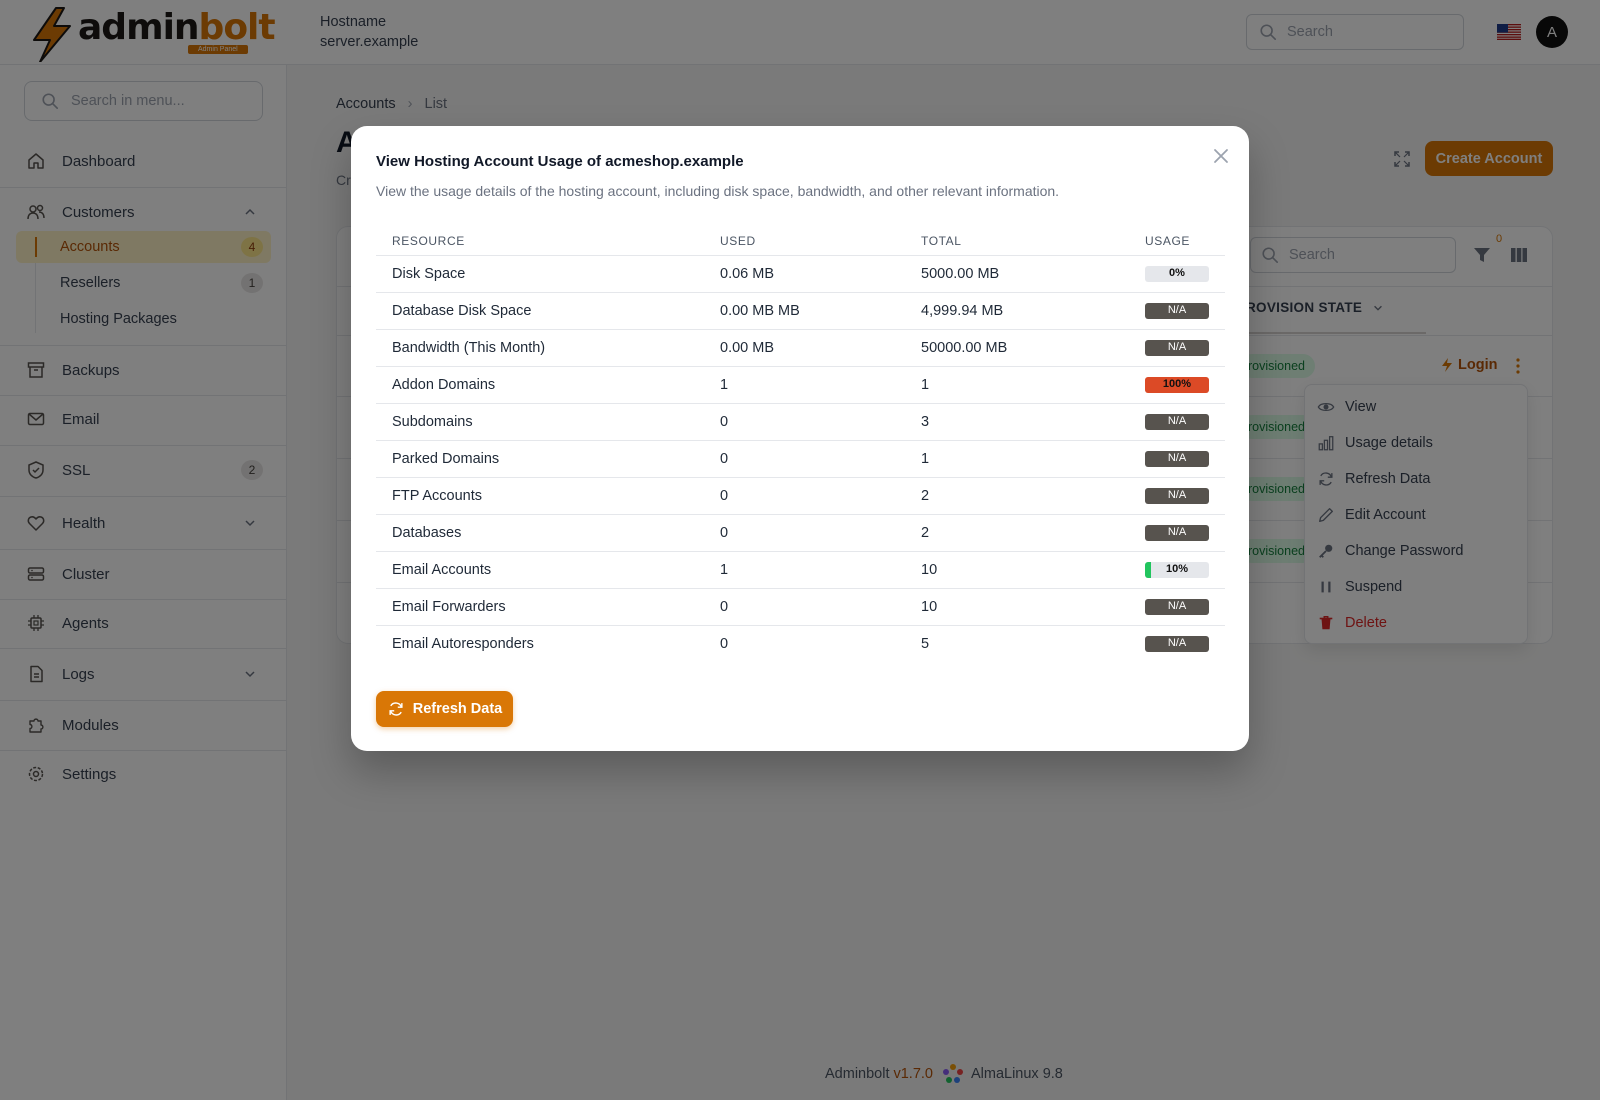 This screenshot has height=1100, width=1600. What do you see at coordinates (800, 570) in the screenshot?
I see `table-row: Email Accounts 1 10 10%` at bounding box center [800, 570].